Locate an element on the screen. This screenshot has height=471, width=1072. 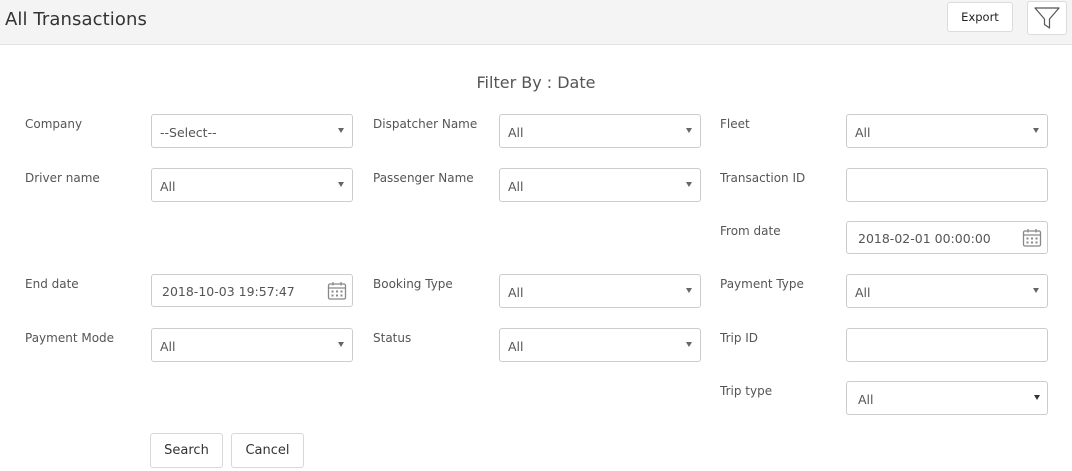
dispatcher-name-select-value: All is located at coordinates (516, 132).